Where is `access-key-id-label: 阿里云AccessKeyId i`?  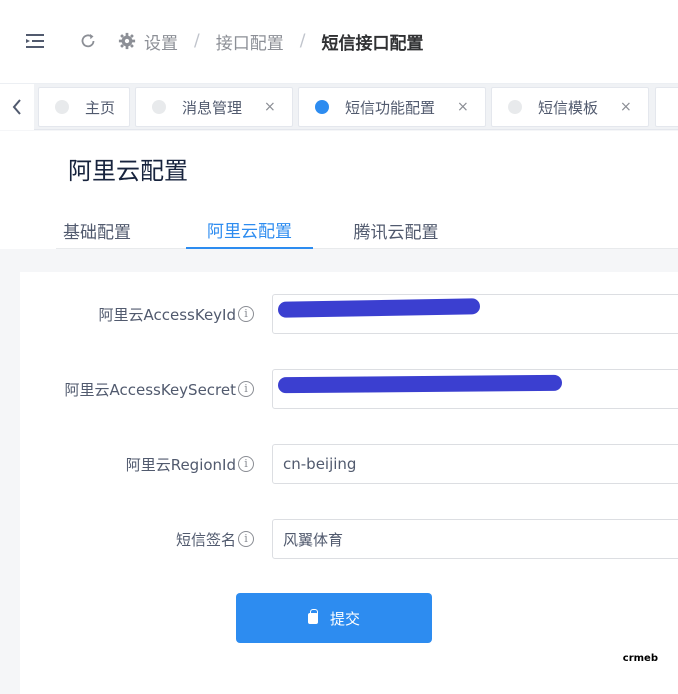 access-key-id-label: 阿里云AccessKeyId i is located at coordinates (176, 314).